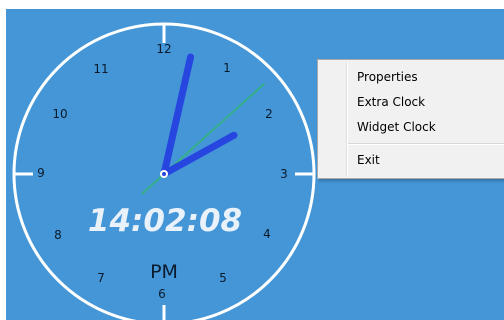 This screenshot has height=320, width=504. What do you see at coordinates (41, 173) in the screenshot?
I see `clock-number-9: 9` at bounding box center [41, 173].